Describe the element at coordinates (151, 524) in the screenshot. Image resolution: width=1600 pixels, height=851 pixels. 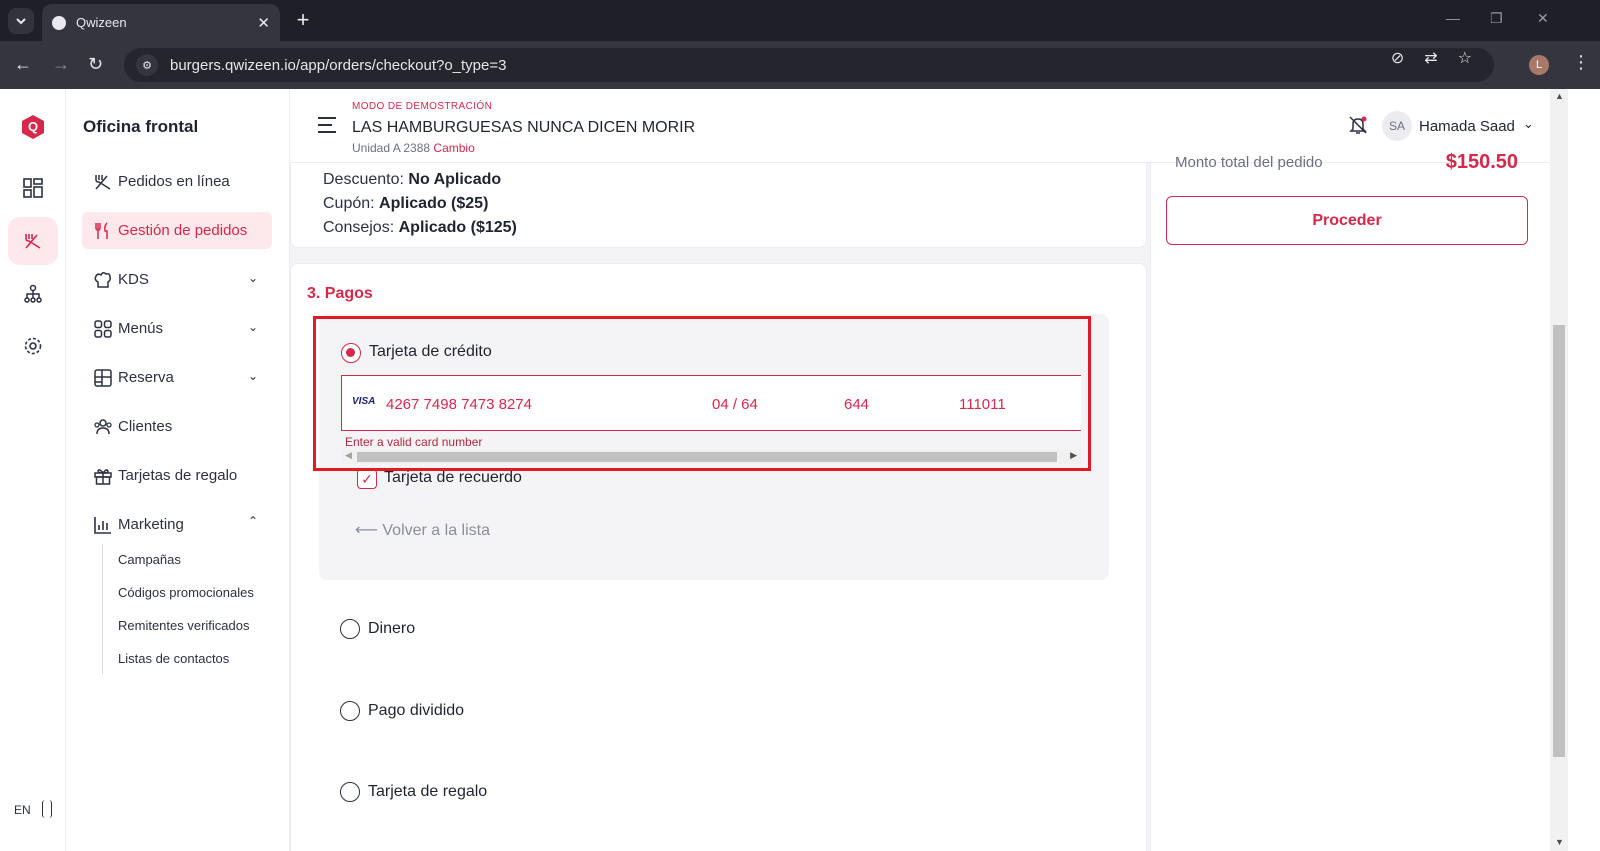
I see `sidebar-item-label: Marketing` at that location.